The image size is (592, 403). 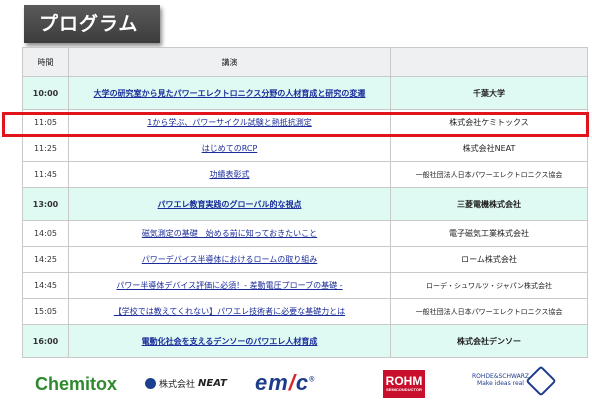 What do you see at coordinates (489, 93) in the screenshot?
I see `row-org: 千葉大学` at bounding box center [489, 93].